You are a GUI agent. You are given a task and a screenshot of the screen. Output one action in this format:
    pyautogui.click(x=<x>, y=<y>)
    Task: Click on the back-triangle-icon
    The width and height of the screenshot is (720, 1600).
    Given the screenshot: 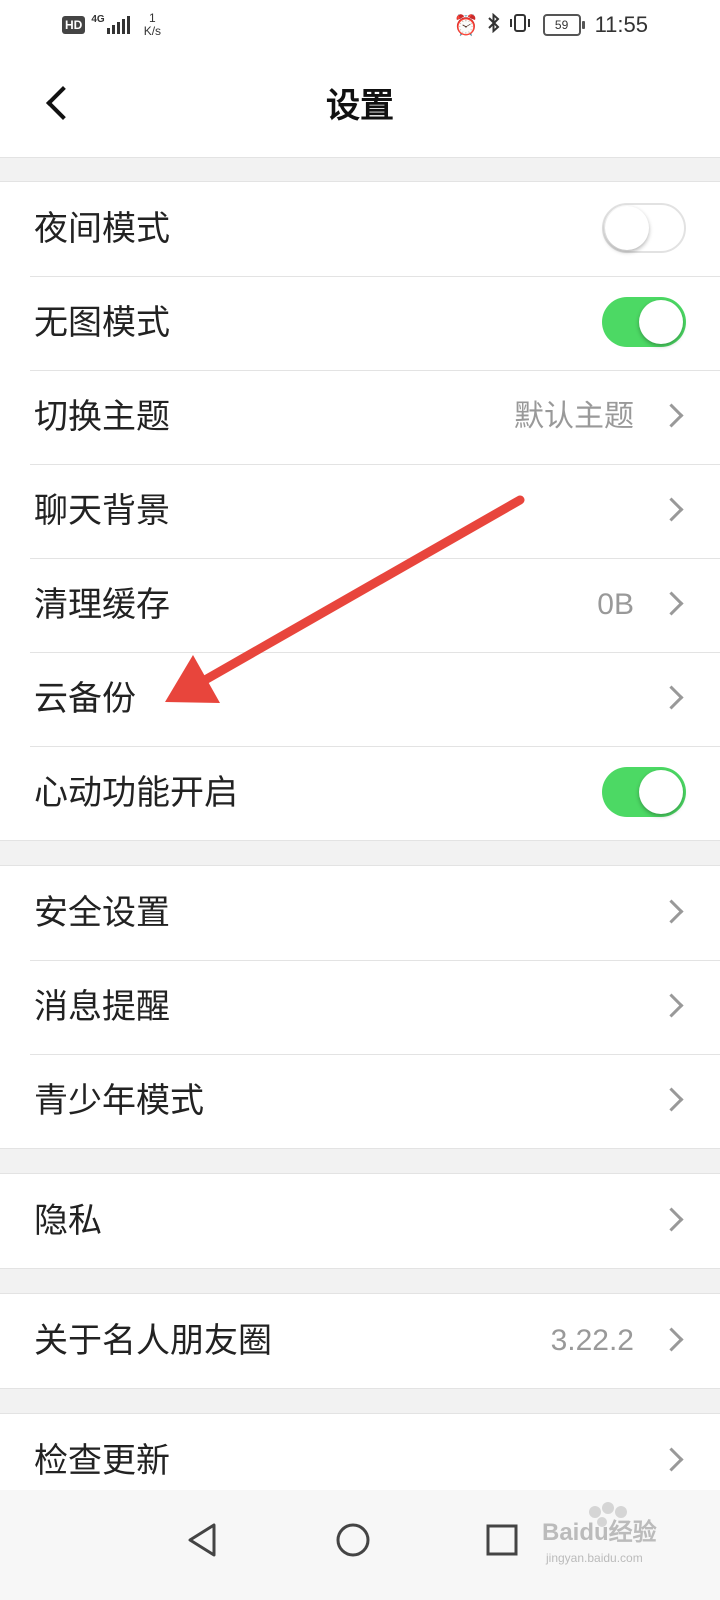 What is the action you would take?
    pyautogui.click(x=202, y=1540)
    